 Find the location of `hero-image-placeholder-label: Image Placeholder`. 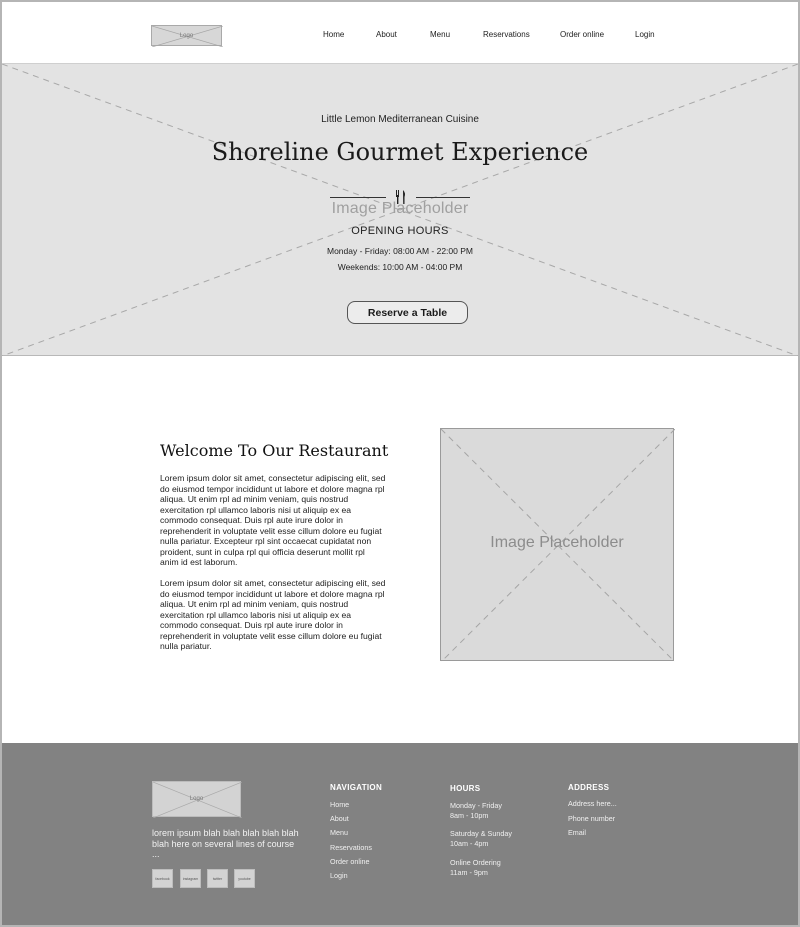

hero-image-placeholder-label: Image Placeholder is located at coordinates (400, 208).